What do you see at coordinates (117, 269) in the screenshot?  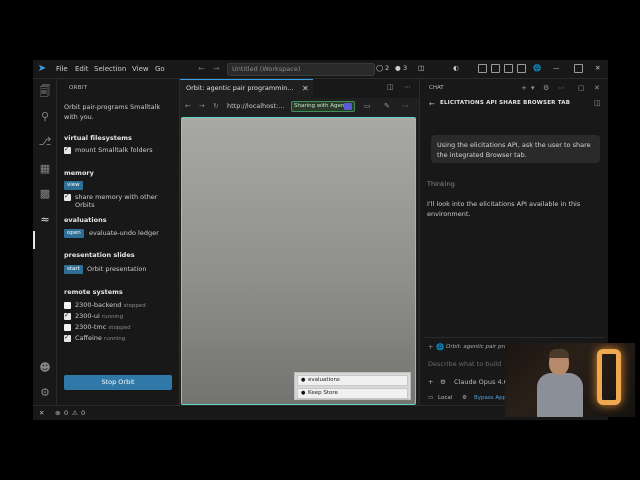 I see `slides-label: Orbit presentation` at bounding box center [117, 269].